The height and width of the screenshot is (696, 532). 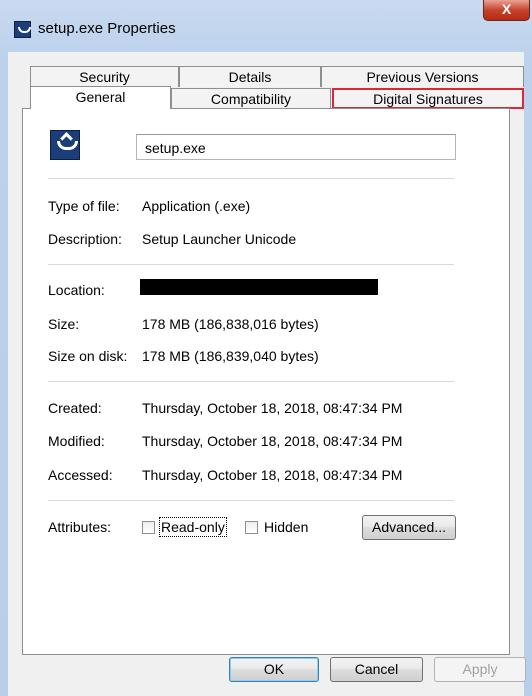 What do you see at coordinates (196, 206) in the screenshot?
I see `type-value: Application (.exe)` at bounding box center [196, 206].